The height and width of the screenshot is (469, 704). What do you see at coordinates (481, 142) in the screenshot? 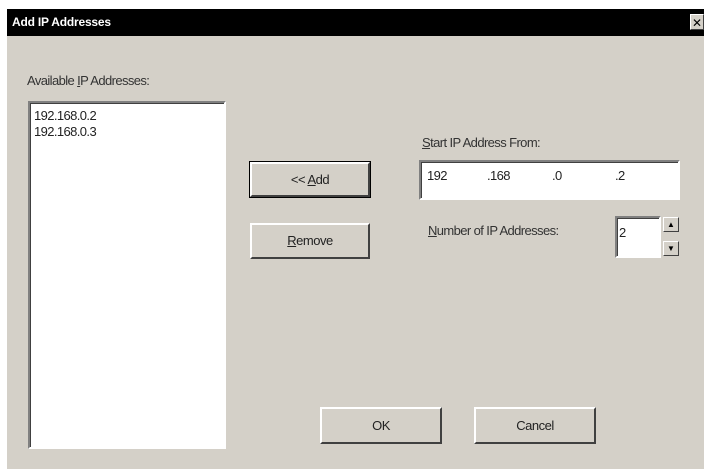
I see `start-ip-label: Start IP Address From:` at bounding box center [481, 142].